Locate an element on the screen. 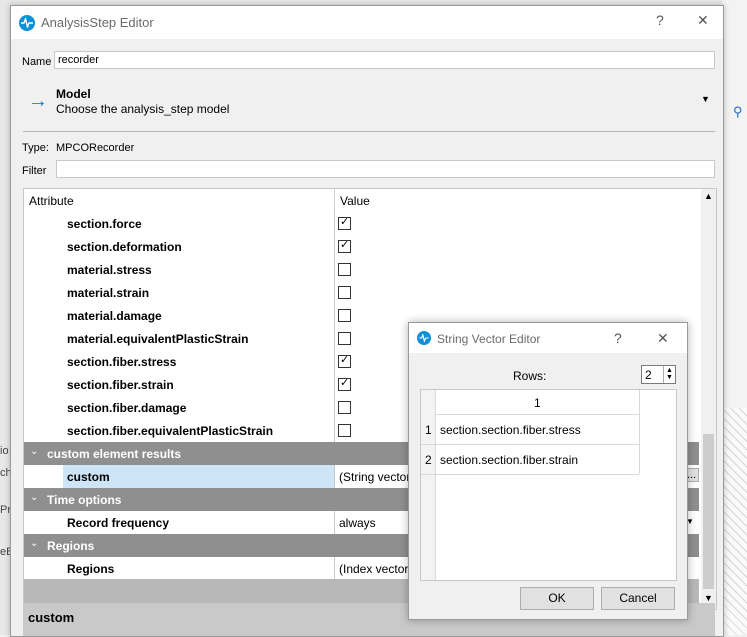  model-dropdown-icon: ▼ is located at coordinates (705, 99).